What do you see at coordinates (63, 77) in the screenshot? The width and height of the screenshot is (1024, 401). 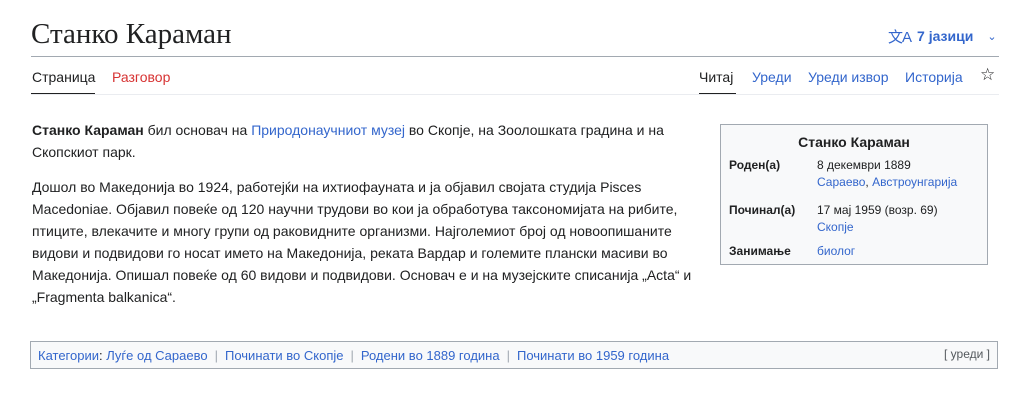 I see `tab-page: Страница` at bounding box center [63, 77].